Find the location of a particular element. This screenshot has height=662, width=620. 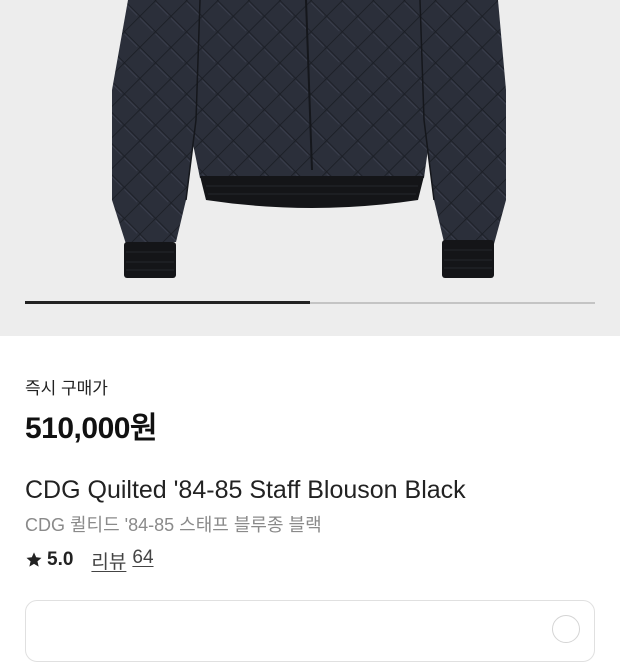

bottom-card is located at coordinates (310, 631).